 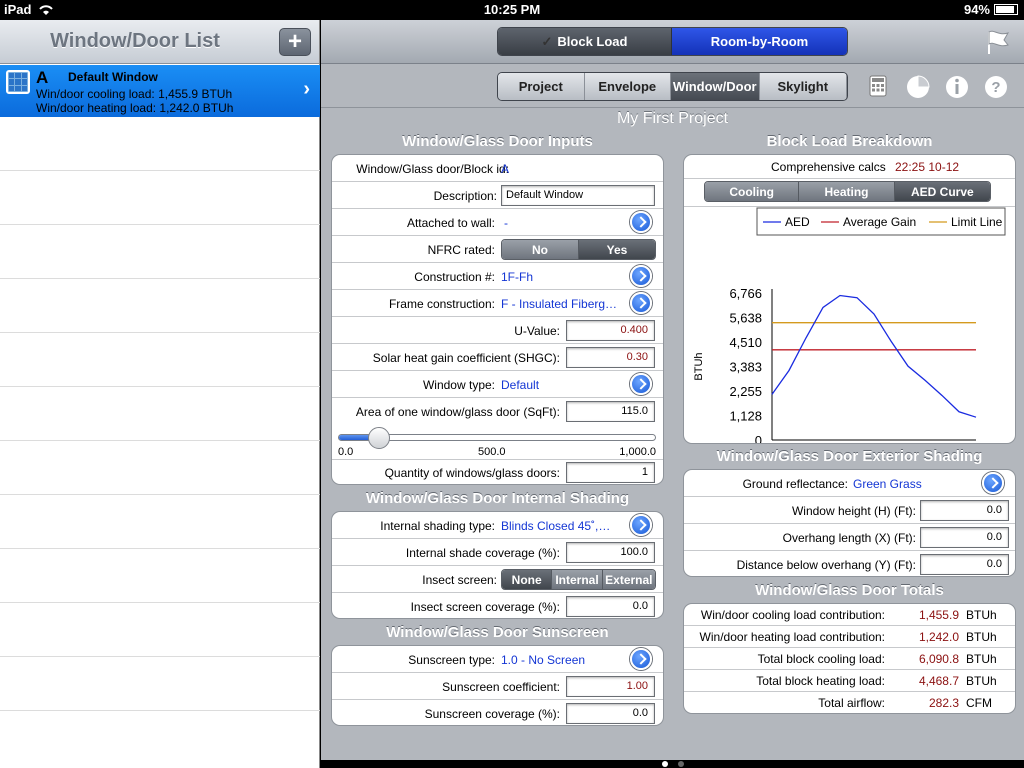 What do you see at coordinates (964, 510) in the screenshot?
I see `height-field: 0.0` at bounding box center [964, 510].